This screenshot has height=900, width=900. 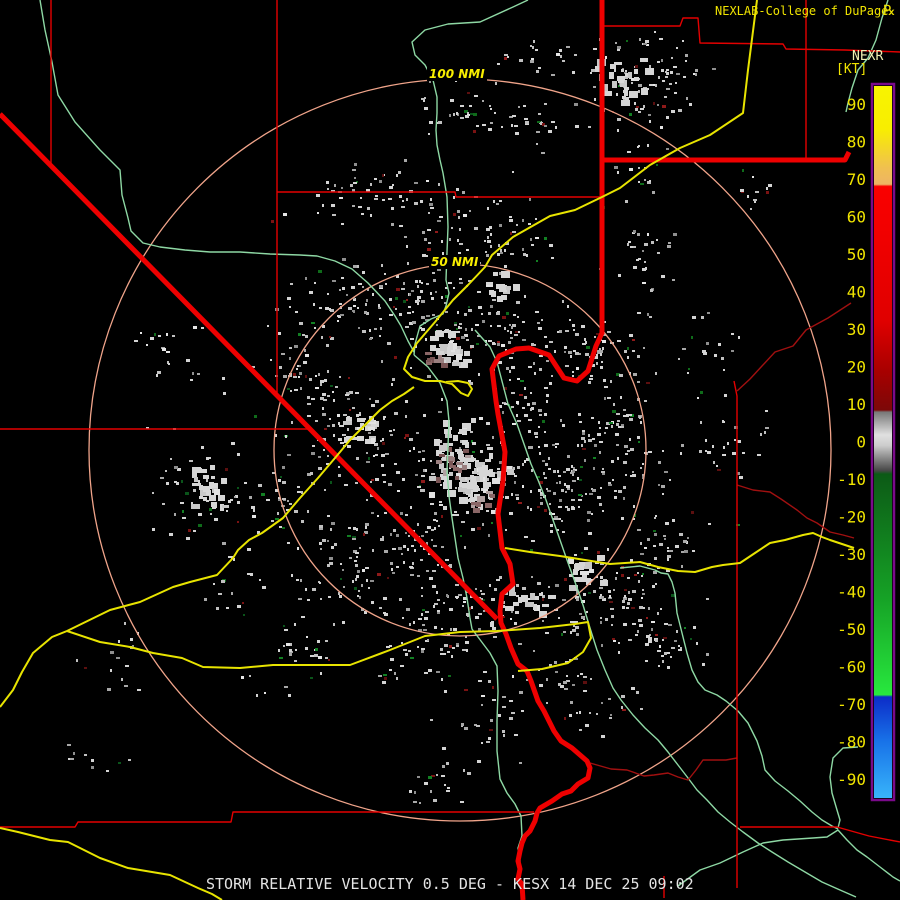 I want to click on colorbar-tick-label: -10, so click(x=851, y=479).